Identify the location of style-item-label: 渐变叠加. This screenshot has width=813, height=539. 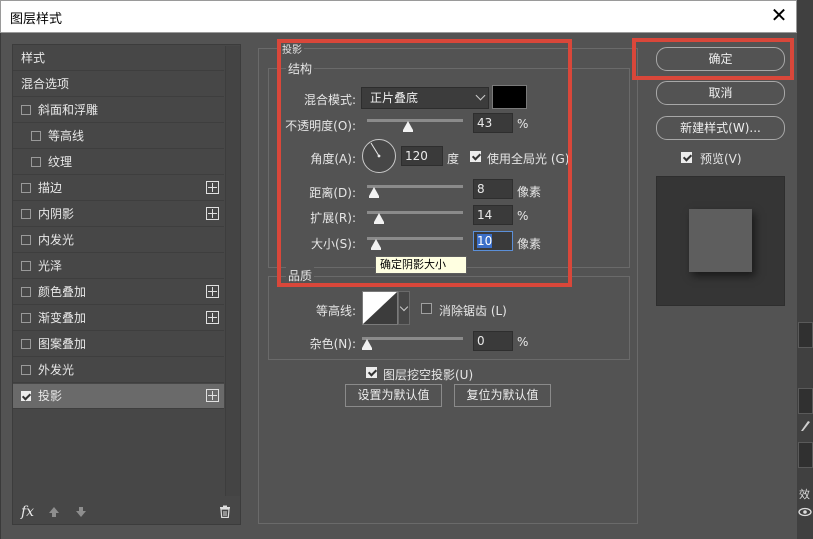
(62, 318).